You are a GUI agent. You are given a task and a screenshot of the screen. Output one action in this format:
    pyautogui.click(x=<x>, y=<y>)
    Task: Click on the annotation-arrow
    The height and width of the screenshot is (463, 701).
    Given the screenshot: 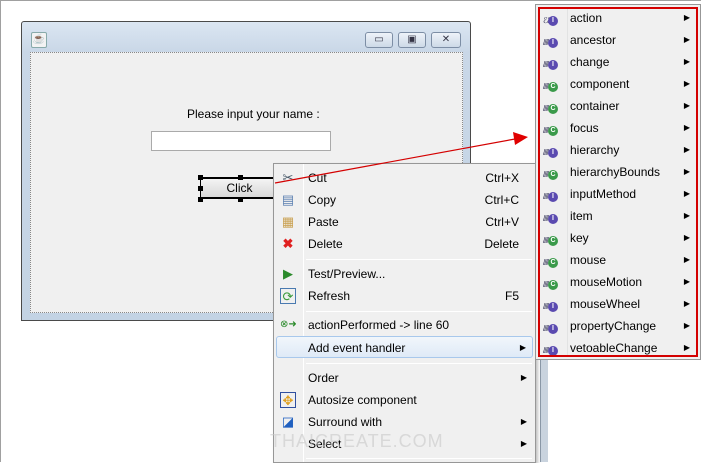 What is the action you would take?
    pyautogui.click(x=401, y=158)
    